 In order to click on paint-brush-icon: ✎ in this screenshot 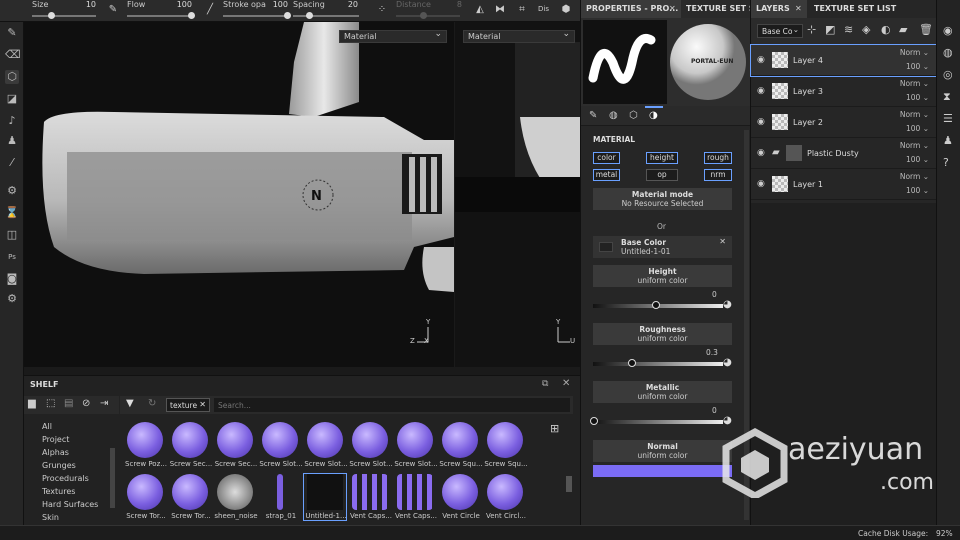, I will do `click(12, 33)`.